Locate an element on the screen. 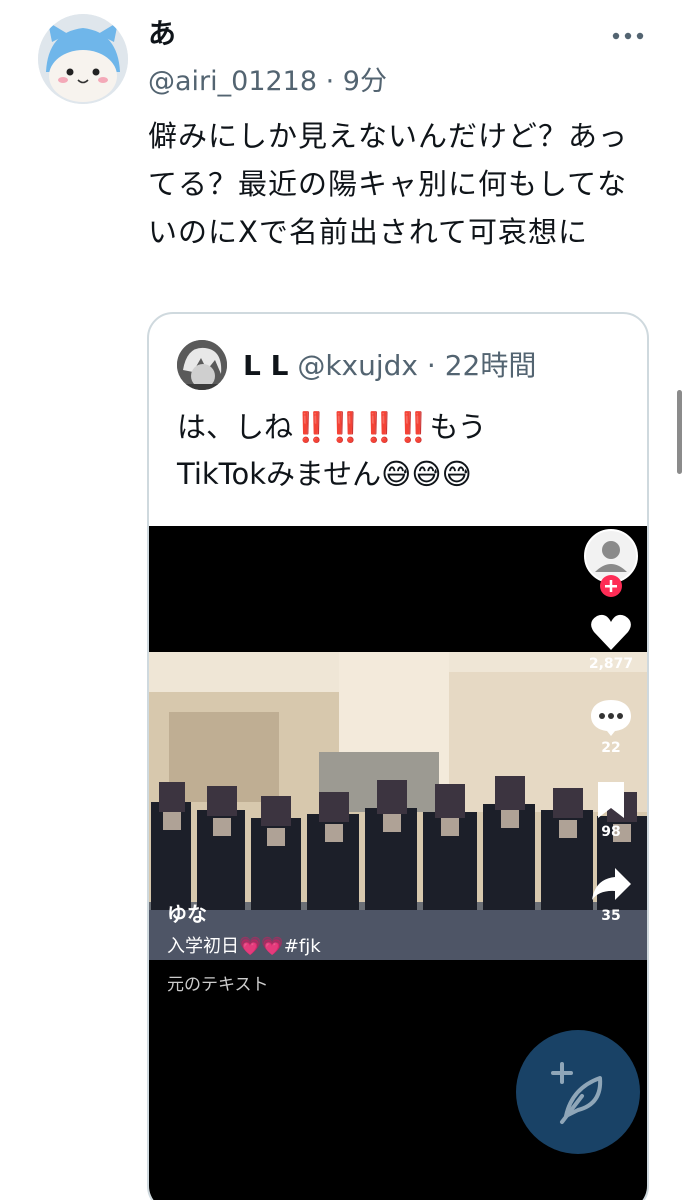 This screenshot has width=687, height=1200. tweet-time: 9分 is located at coordinates (365, 81).